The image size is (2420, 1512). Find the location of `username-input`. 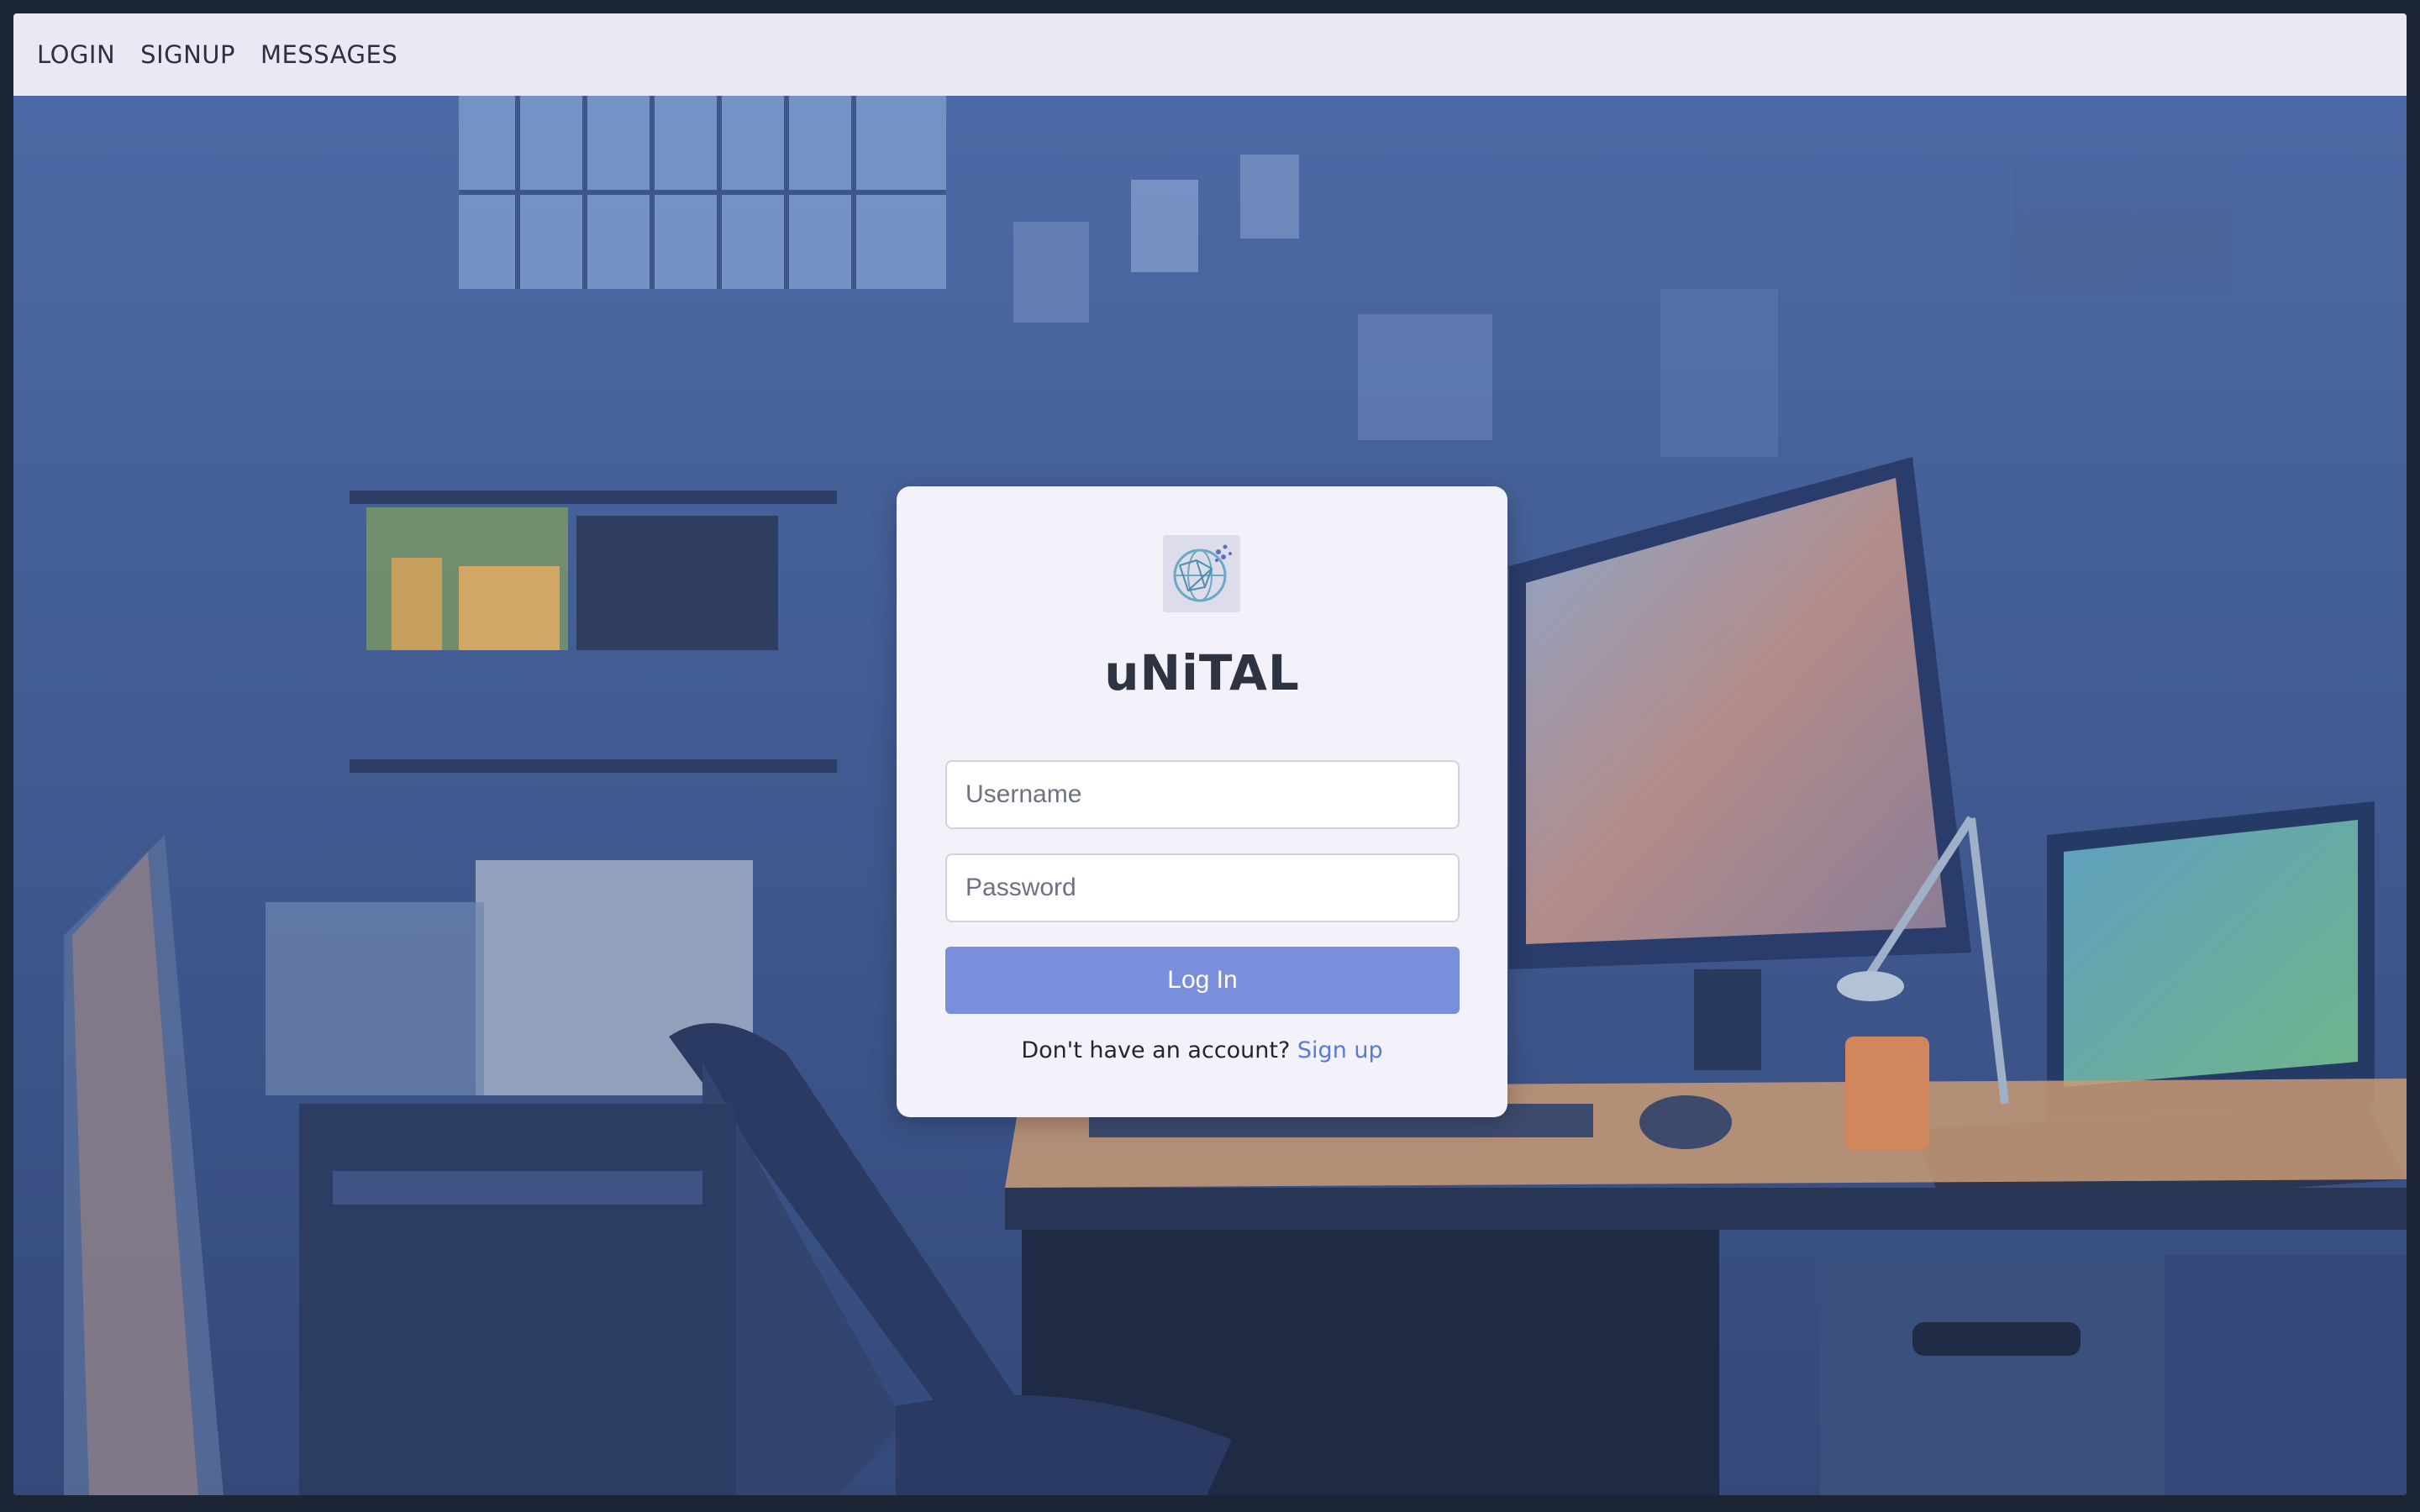

username-input is located at coordinates (1202, 794).